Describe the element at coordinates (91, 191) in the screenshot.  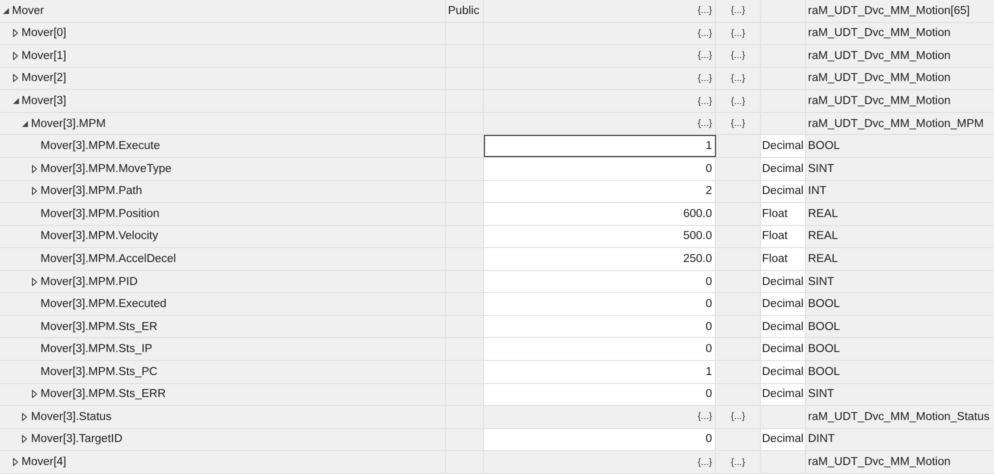
I see `tag-name: Mover[3].MPM.Path` at that location.